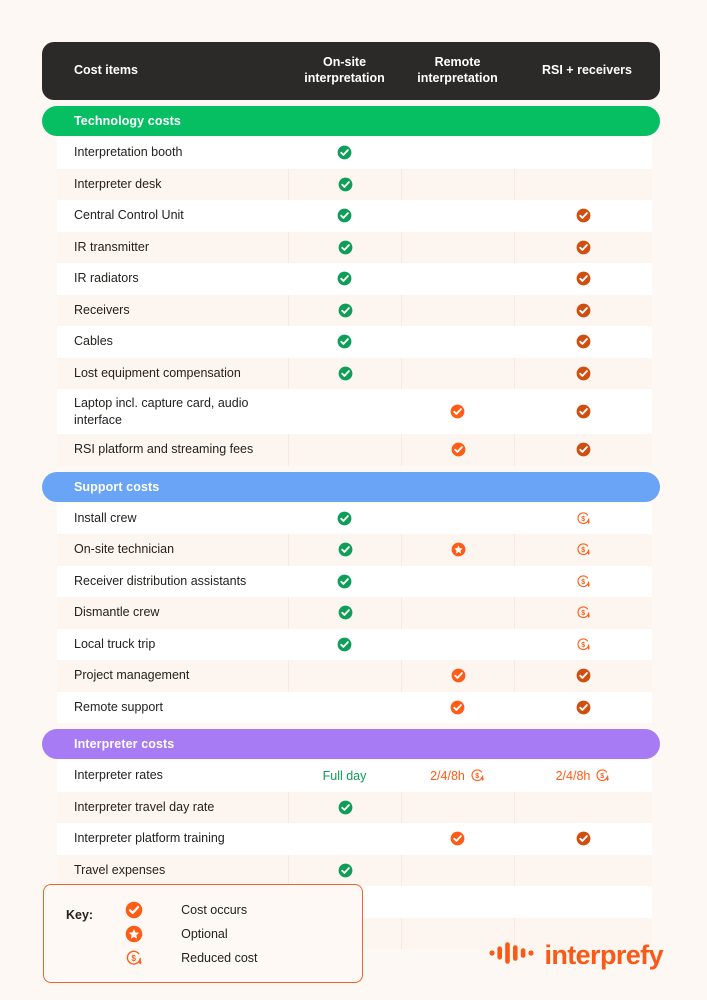 This screenshot has width=707, height=1000. Describe the element at coordinates (124, 549) in the screenshot. I see `row-label: On-site technician` at that location.